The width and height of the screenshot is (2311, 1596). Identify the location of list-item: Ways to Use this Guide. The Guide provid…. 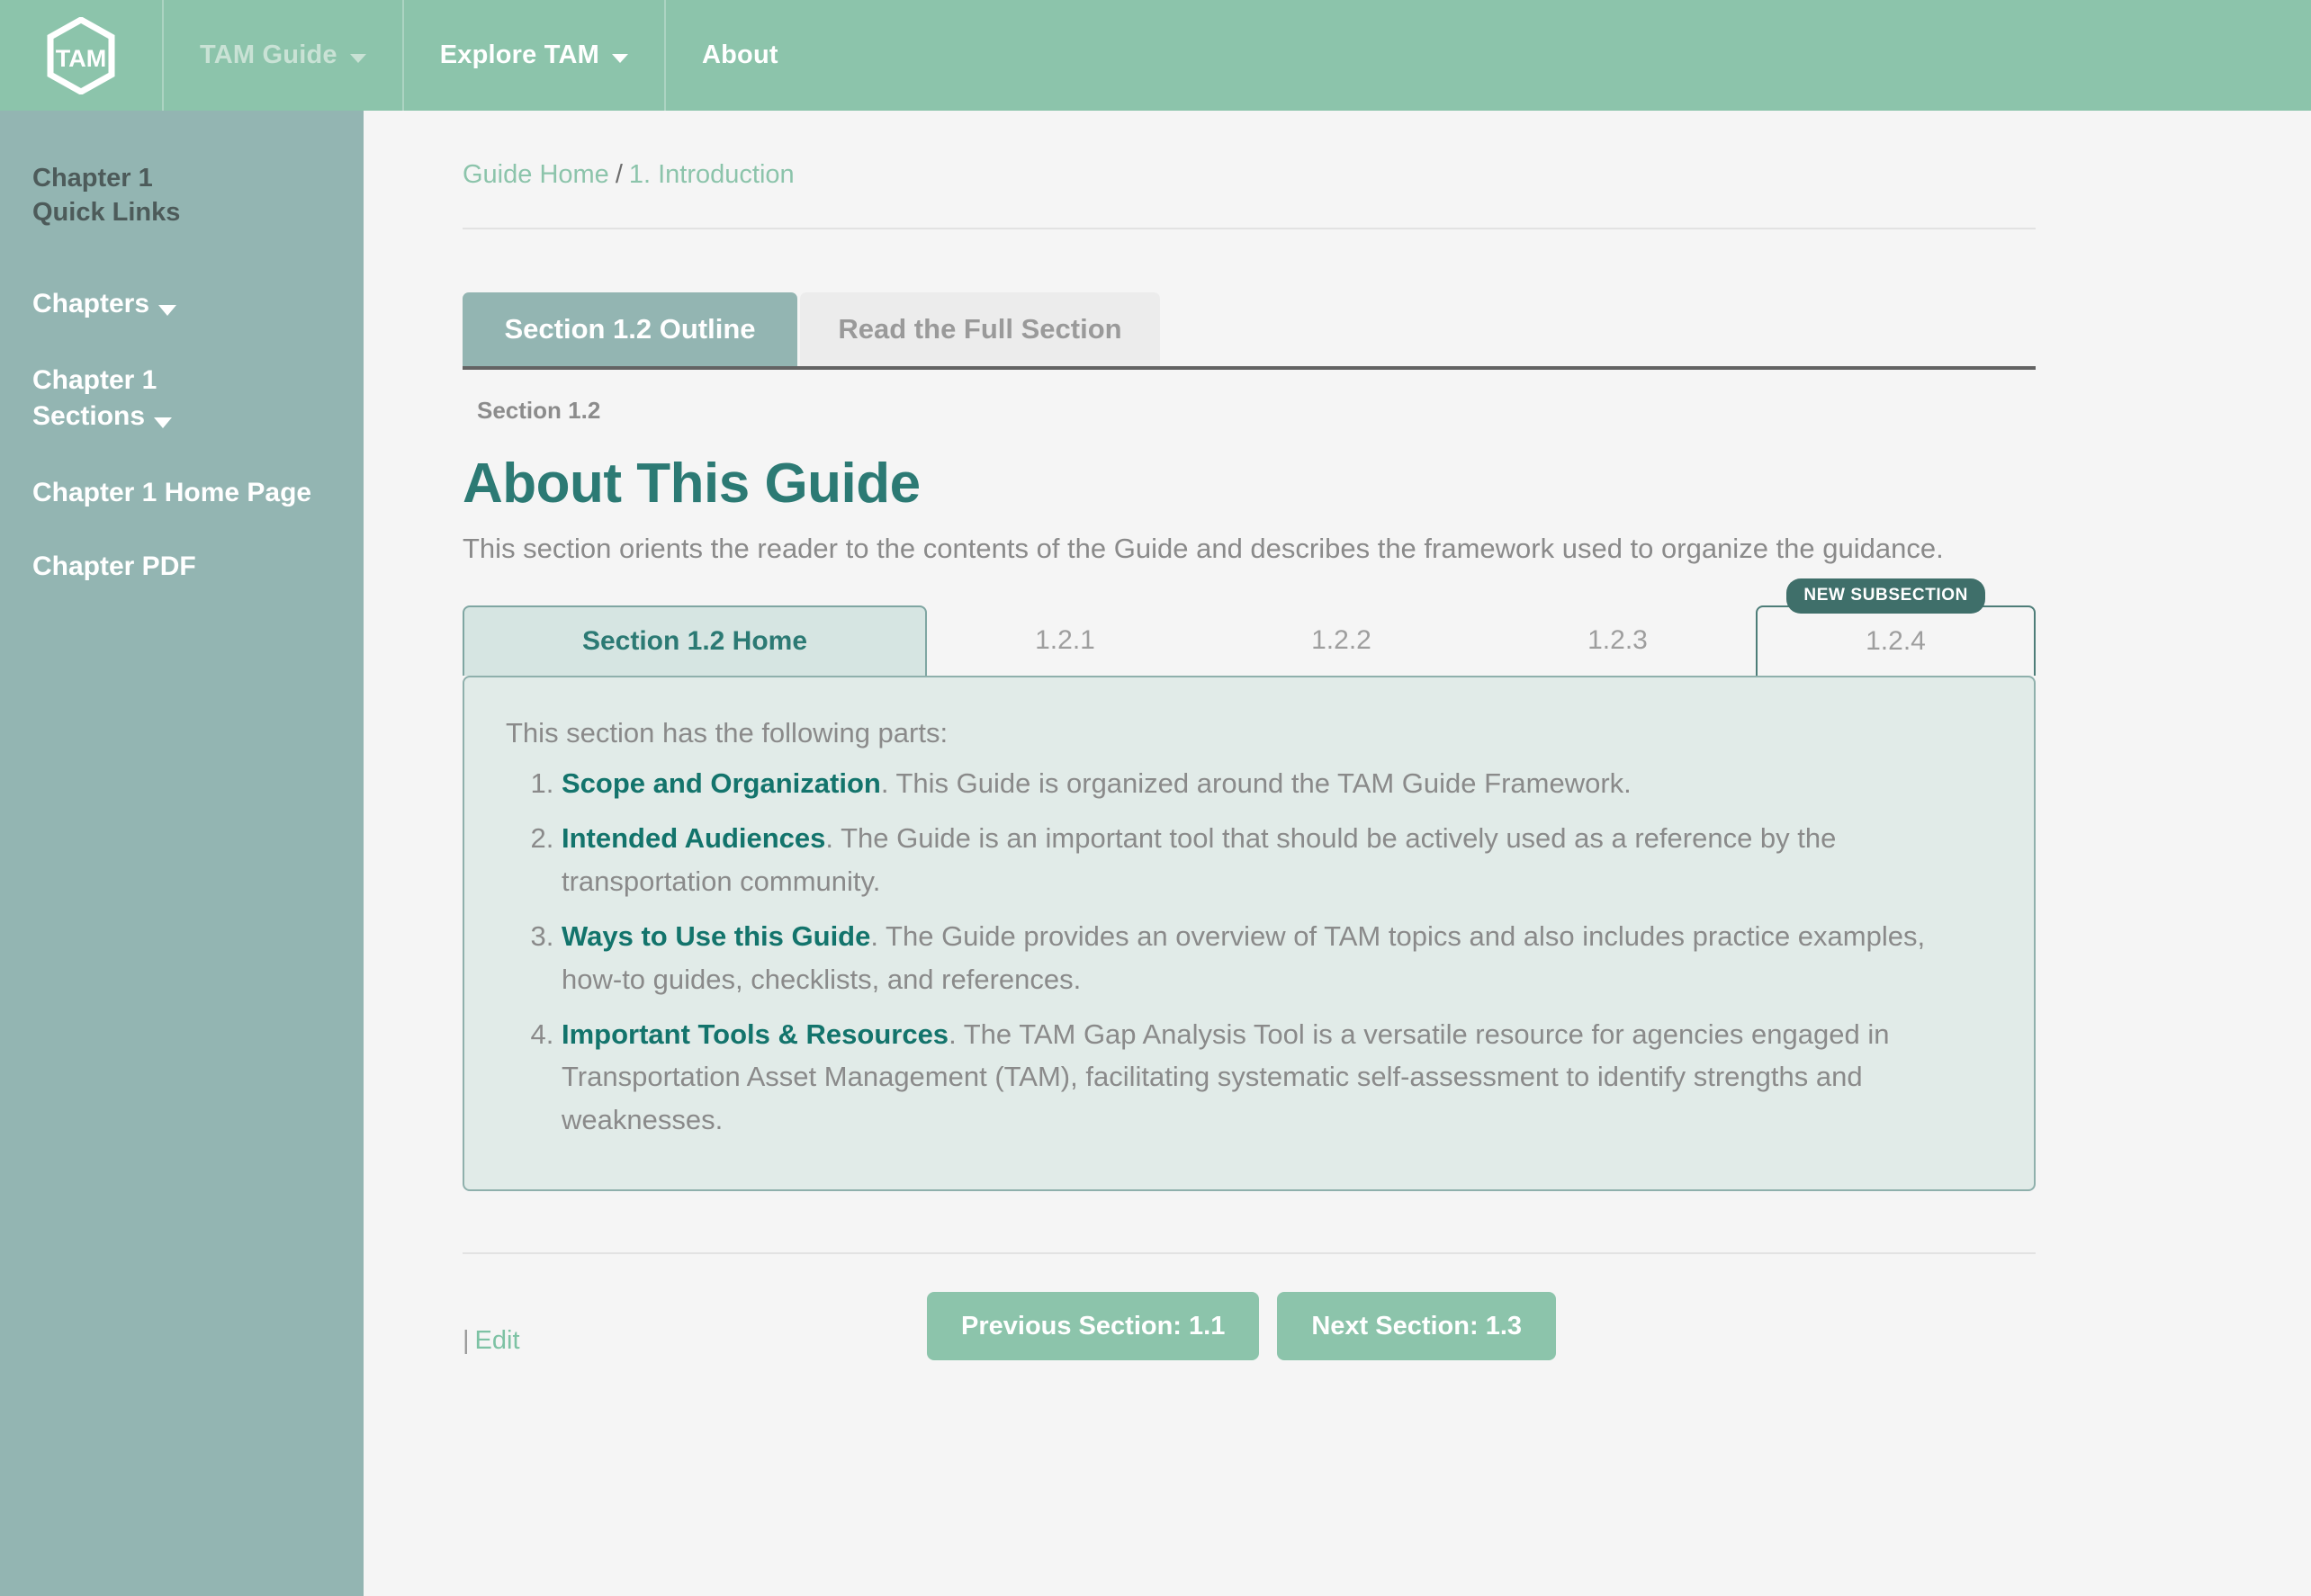
(1274, 957).